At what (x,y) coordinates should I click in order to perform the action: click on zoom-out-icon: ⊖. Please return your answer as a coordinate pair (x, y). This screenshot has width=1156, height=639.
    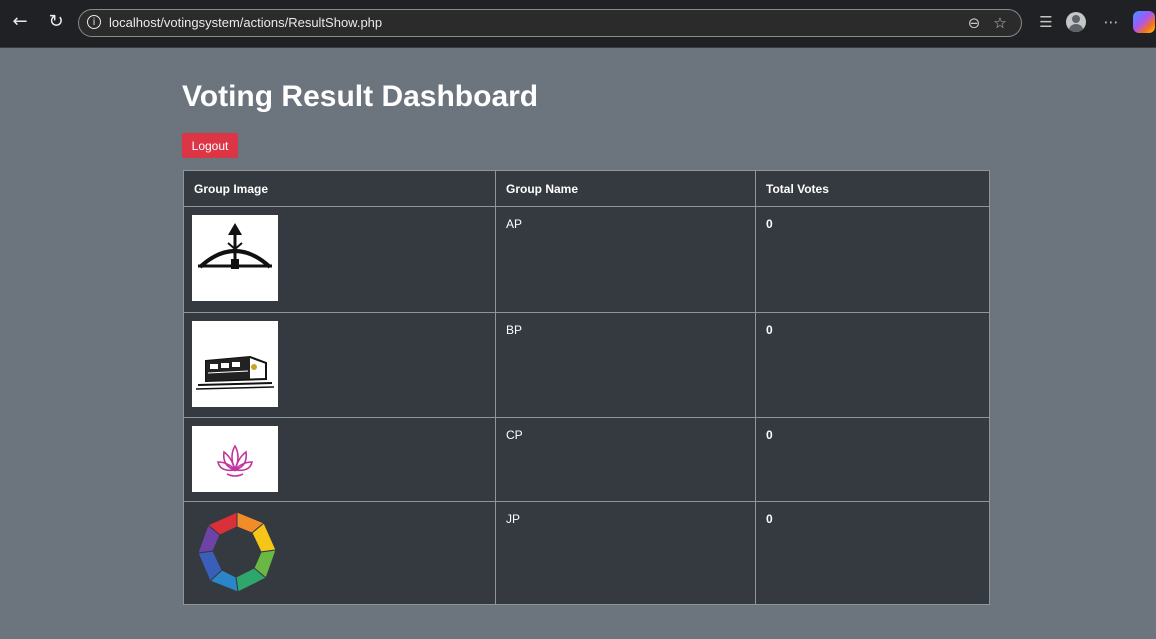
    Looking at the image, I should click on (974, 23).